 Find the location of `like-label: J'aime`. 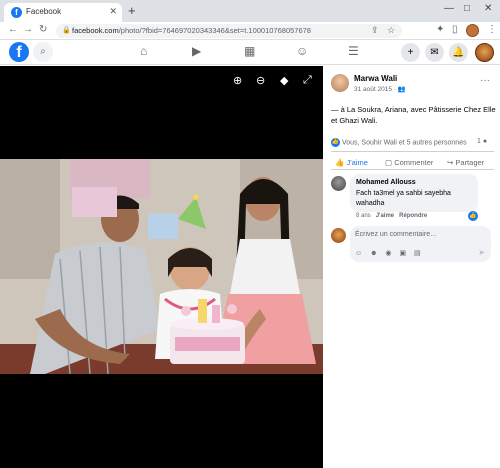

like-label: J'aime is located at coordinates (357, 162).